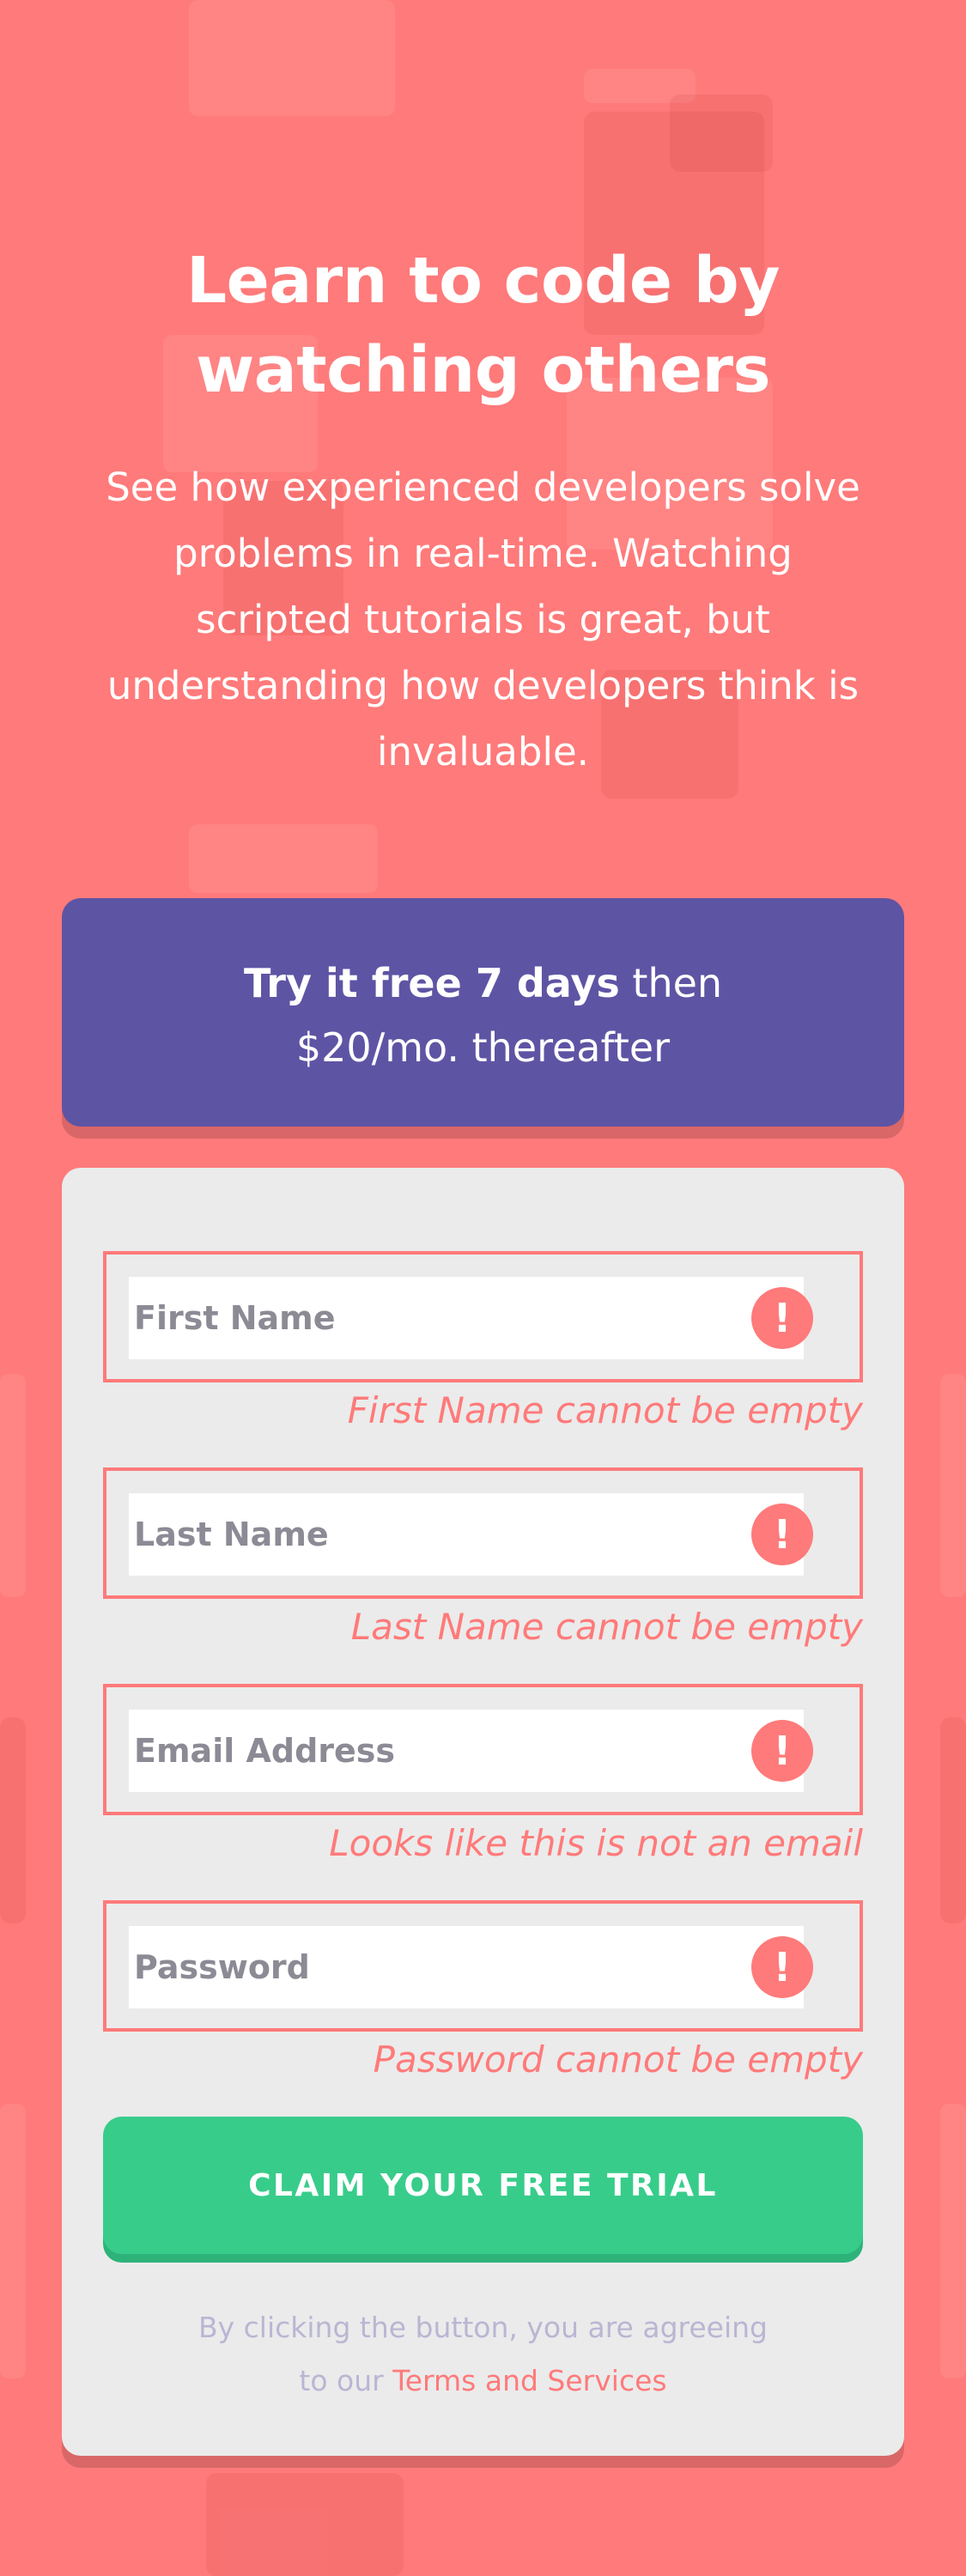 The image size is (966, 2576). Describe the element at coordinates (483, 488) in the screenshot. I see `hero-description-line1: See how experienced developers solve` at that location.